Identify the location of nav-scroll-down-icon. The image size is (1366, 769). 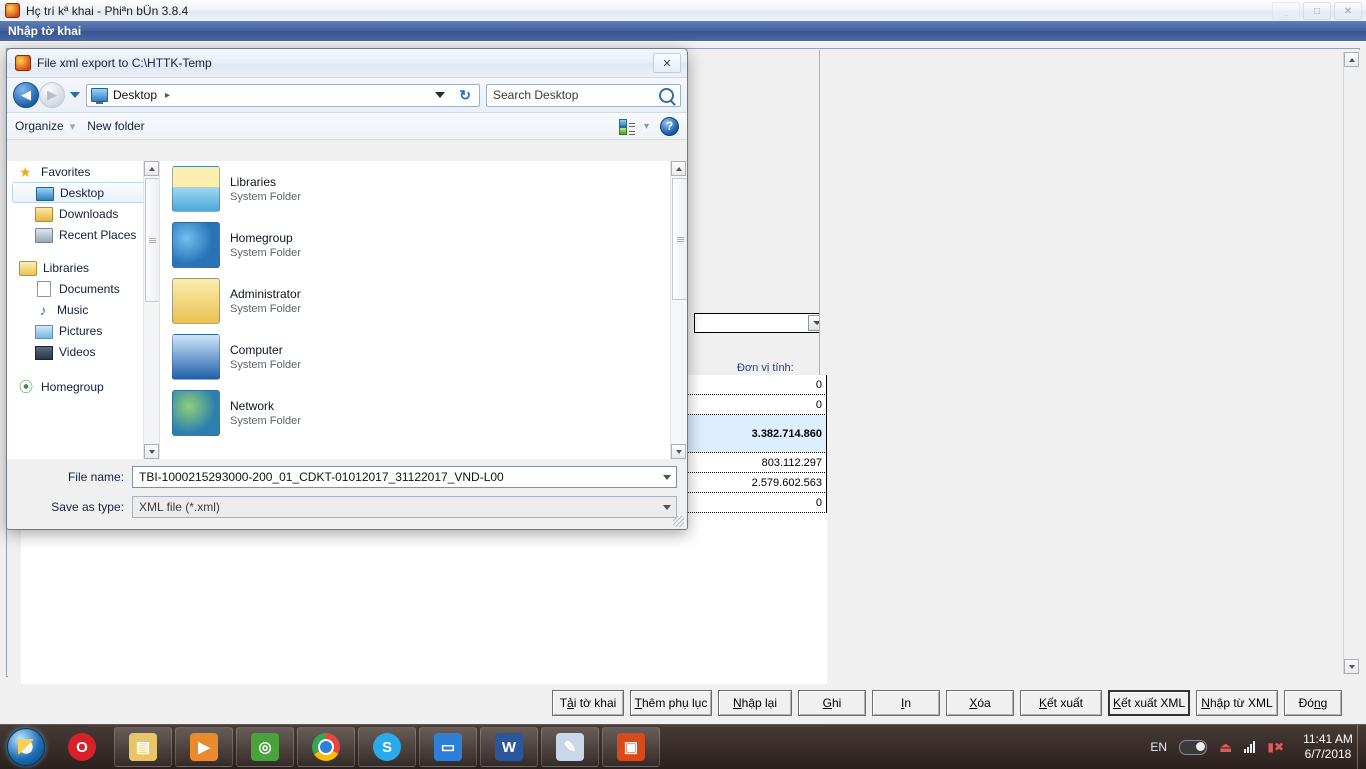
(151, 451).